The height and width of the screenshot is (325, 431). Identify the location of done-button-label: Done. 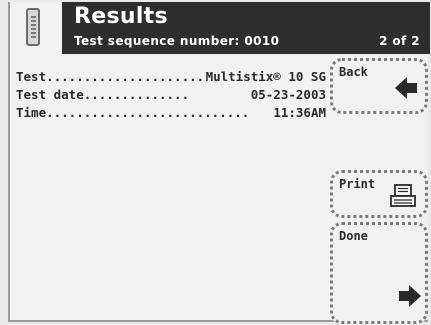
(353, 236).